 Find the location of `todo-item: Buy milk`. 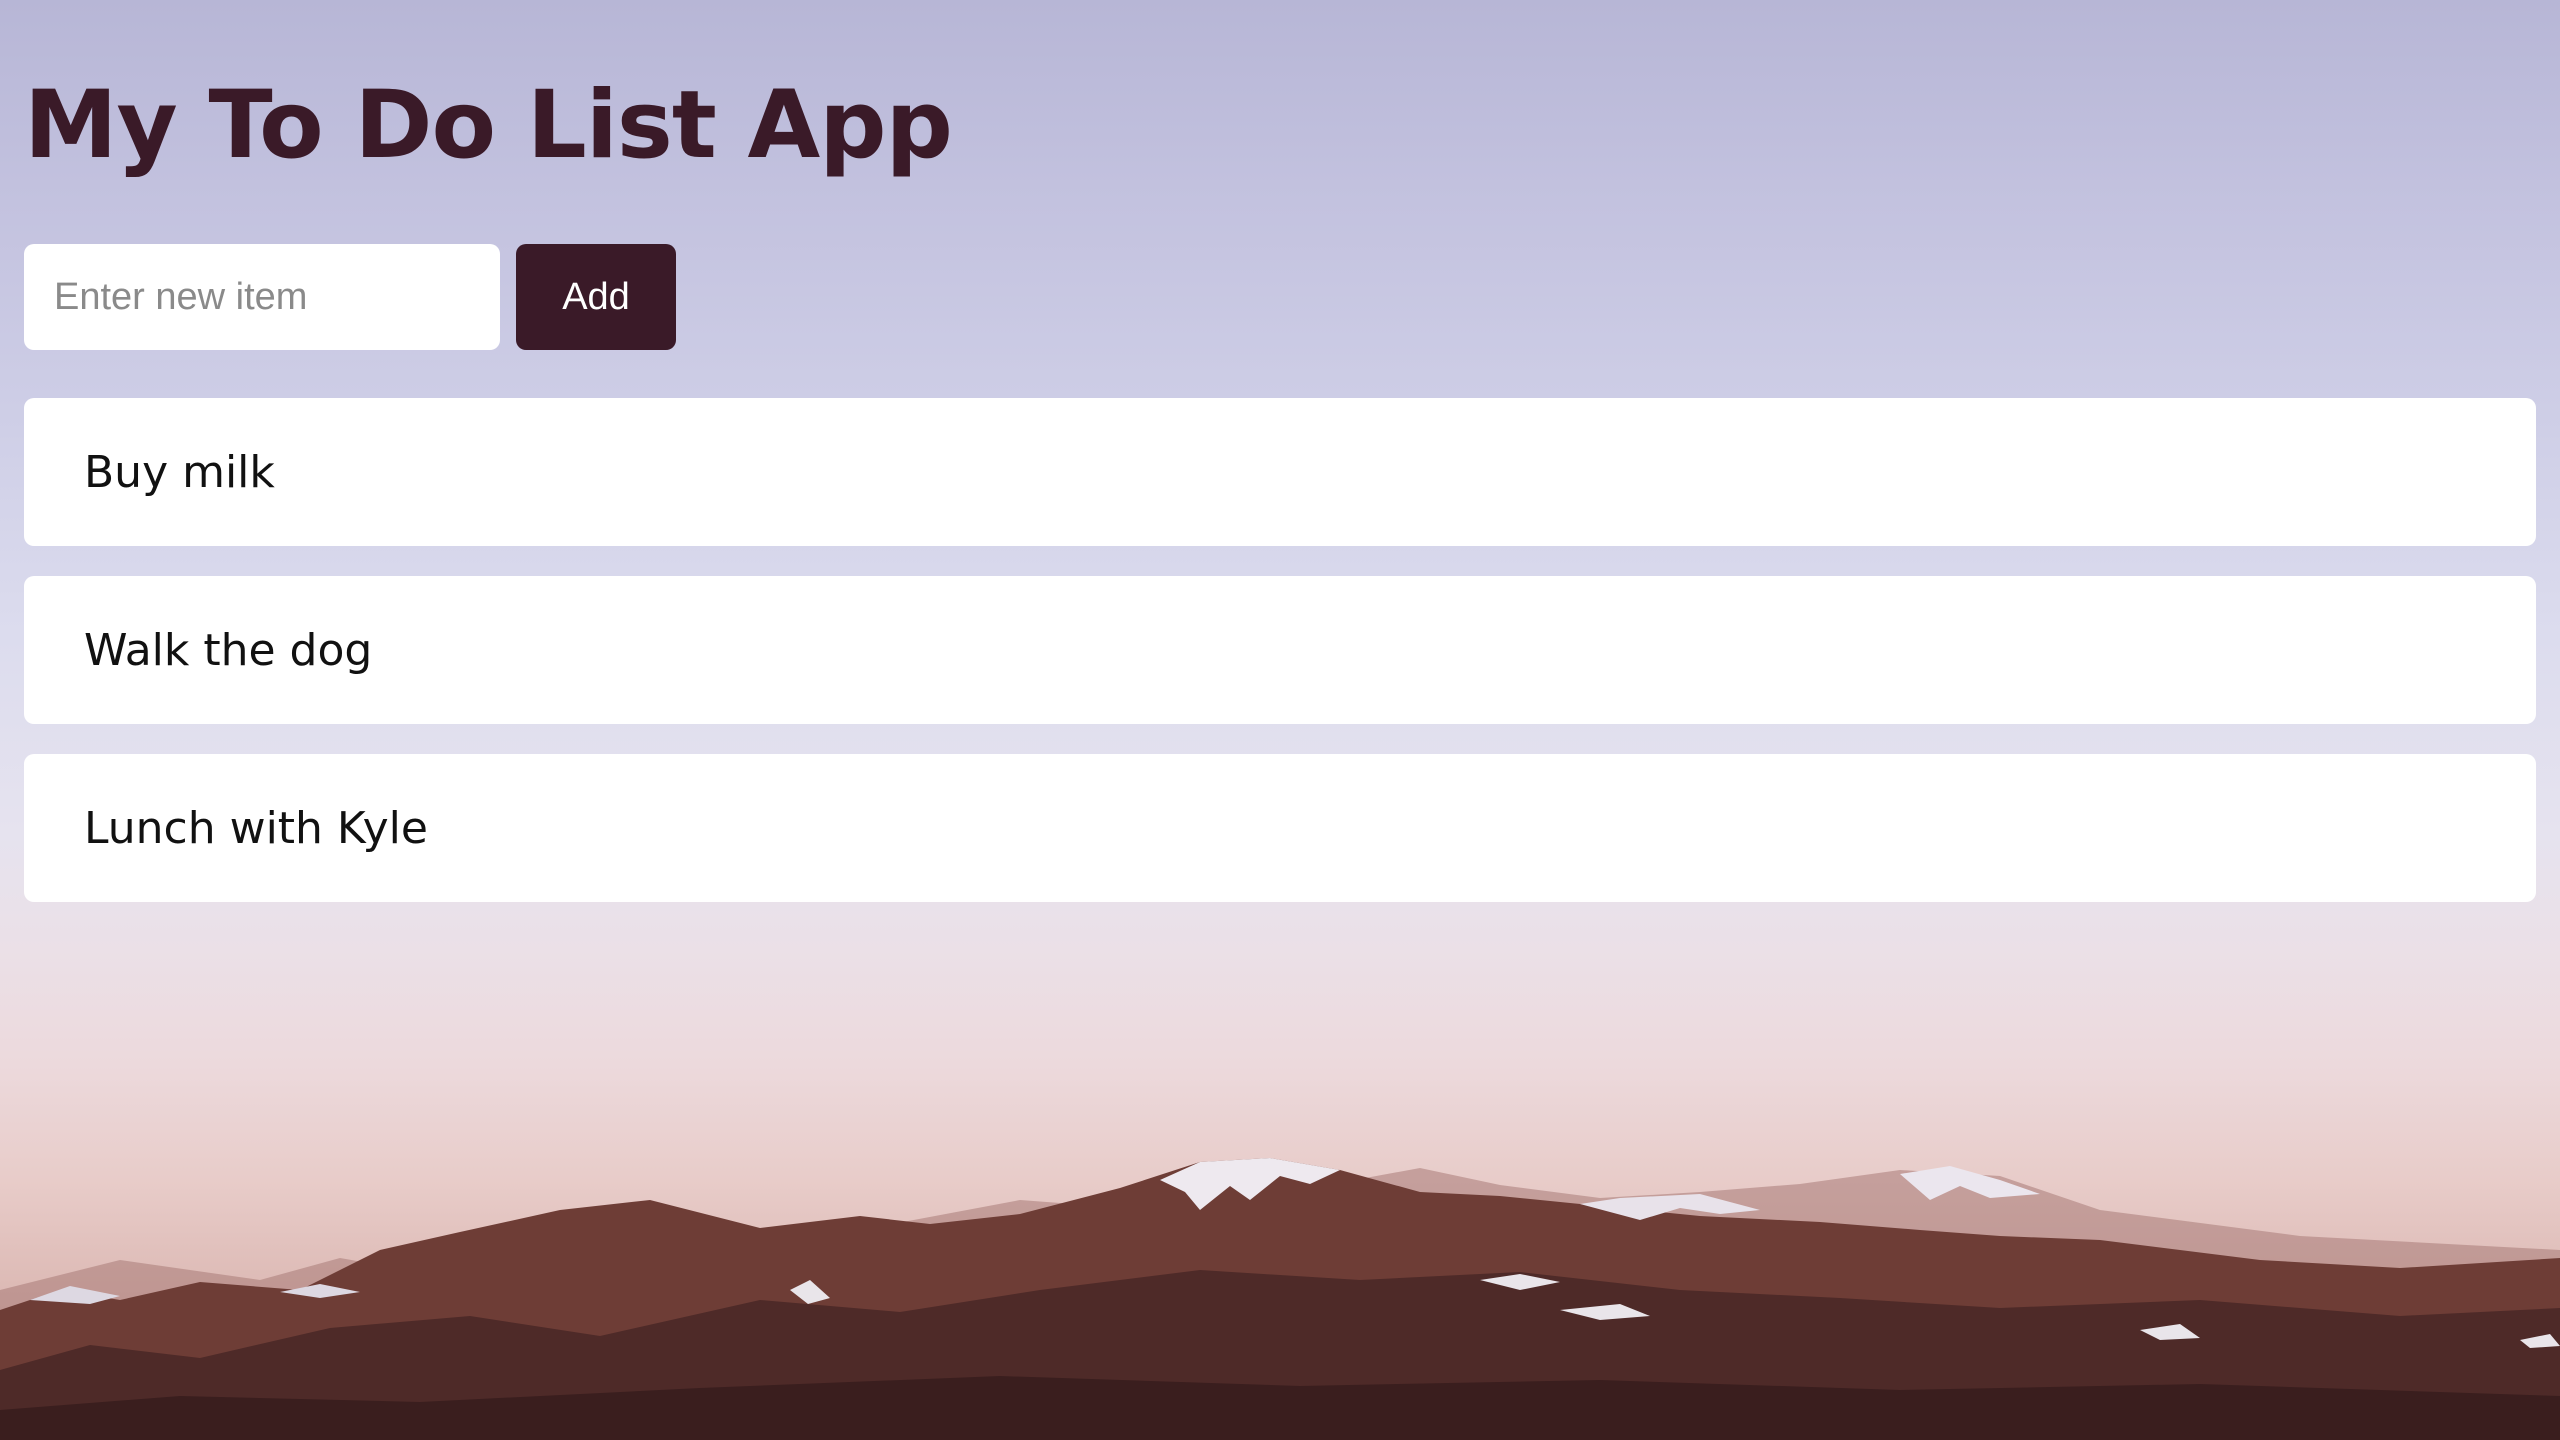

todo-item: Buy milk is located at coordinates (1280, 472).